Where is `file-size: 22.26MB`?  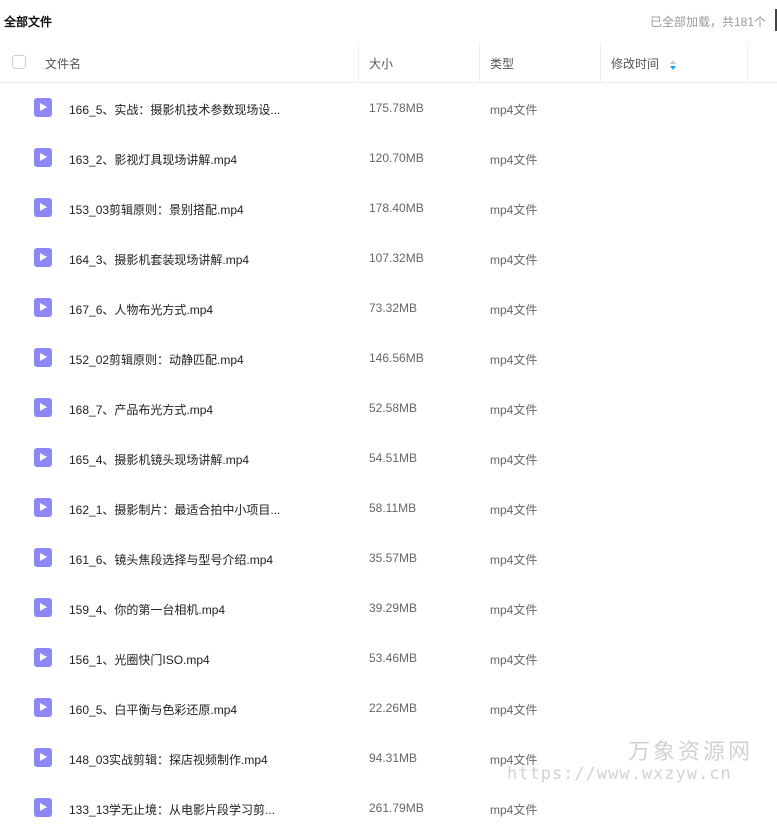 file-size: 22.26MB is located at coordinates (393, 708).